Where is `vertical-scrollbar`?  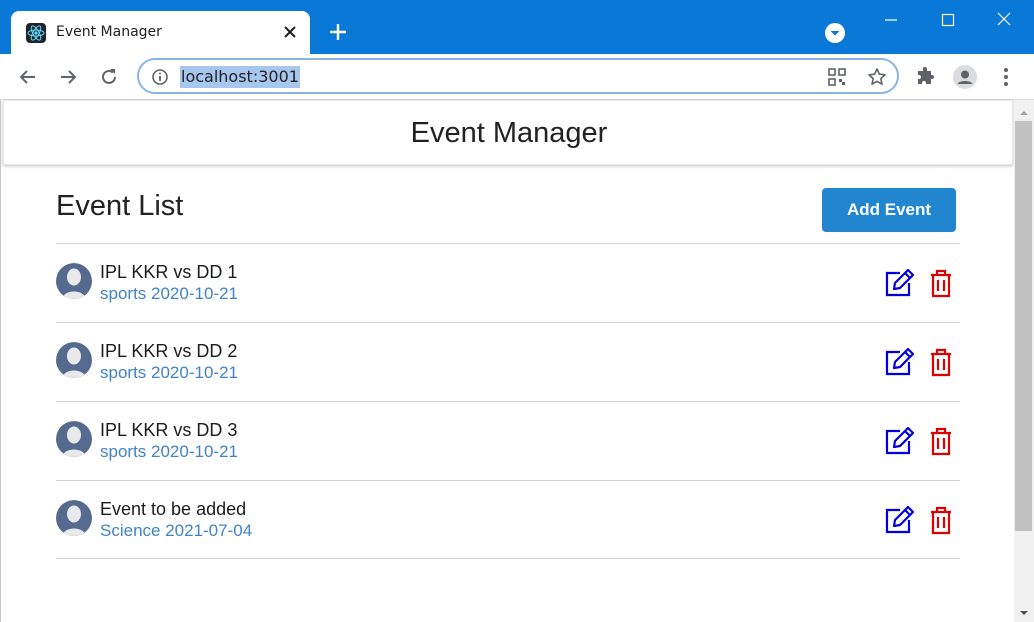
vertical-scrollbar is located at coordinates (1024, 361).